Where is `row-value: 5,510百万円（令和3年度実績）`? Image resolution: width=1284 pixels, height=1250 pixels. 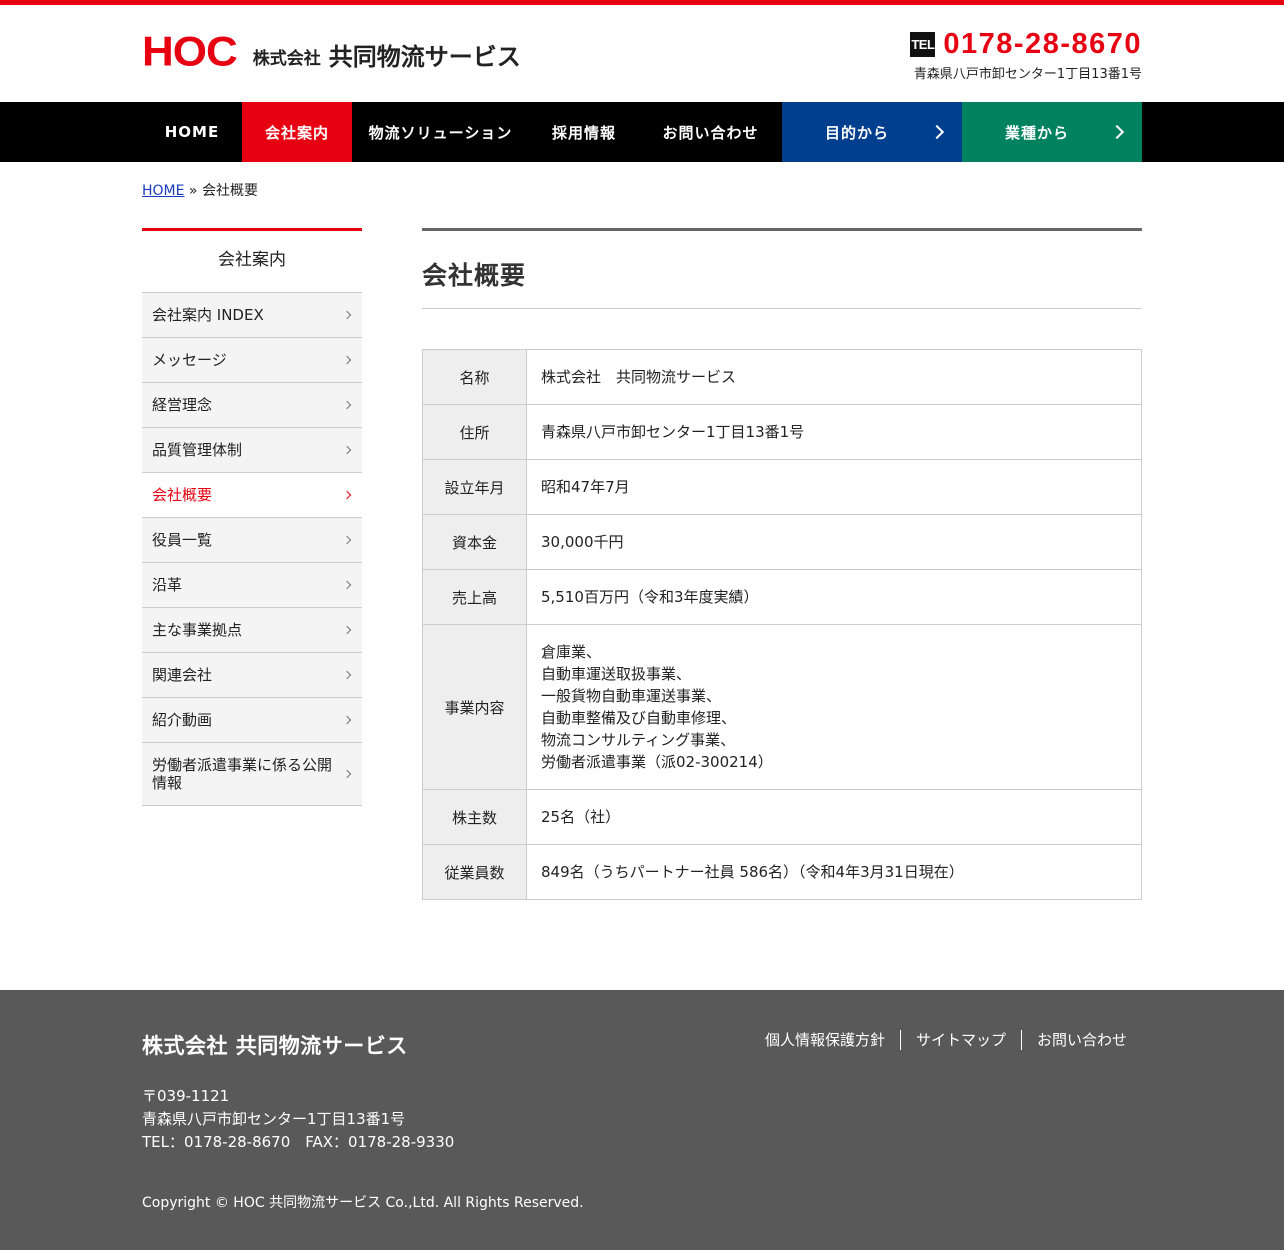
row-value: 5,510百万円（令和3年度実績） is located at coordinates (834, 597).